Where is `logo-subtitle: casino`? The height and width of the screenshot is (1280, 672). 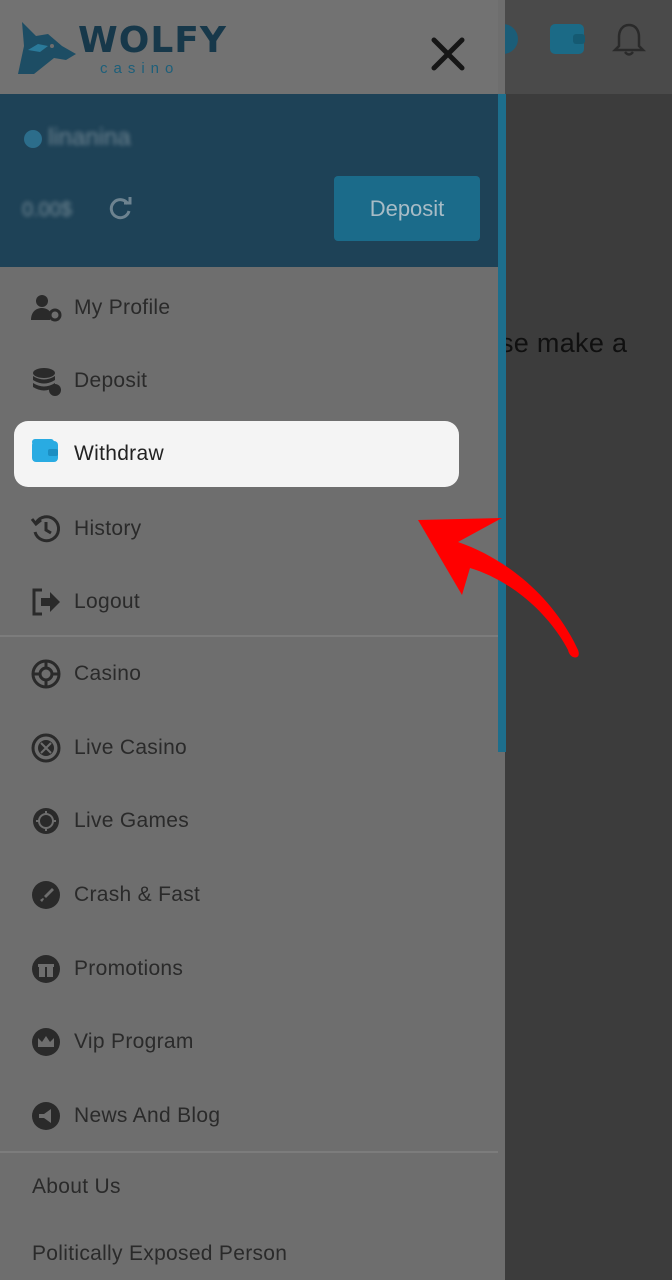
logo-subtitle: casino is located at coordinates (140, 68).